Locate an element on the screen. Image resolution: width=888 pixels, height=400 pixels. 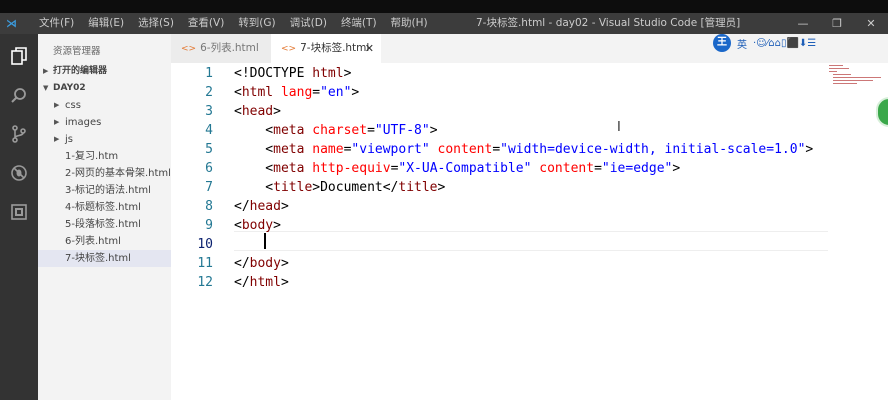
tab-label: 7-块标签.html is located at coordinates (335, 48).